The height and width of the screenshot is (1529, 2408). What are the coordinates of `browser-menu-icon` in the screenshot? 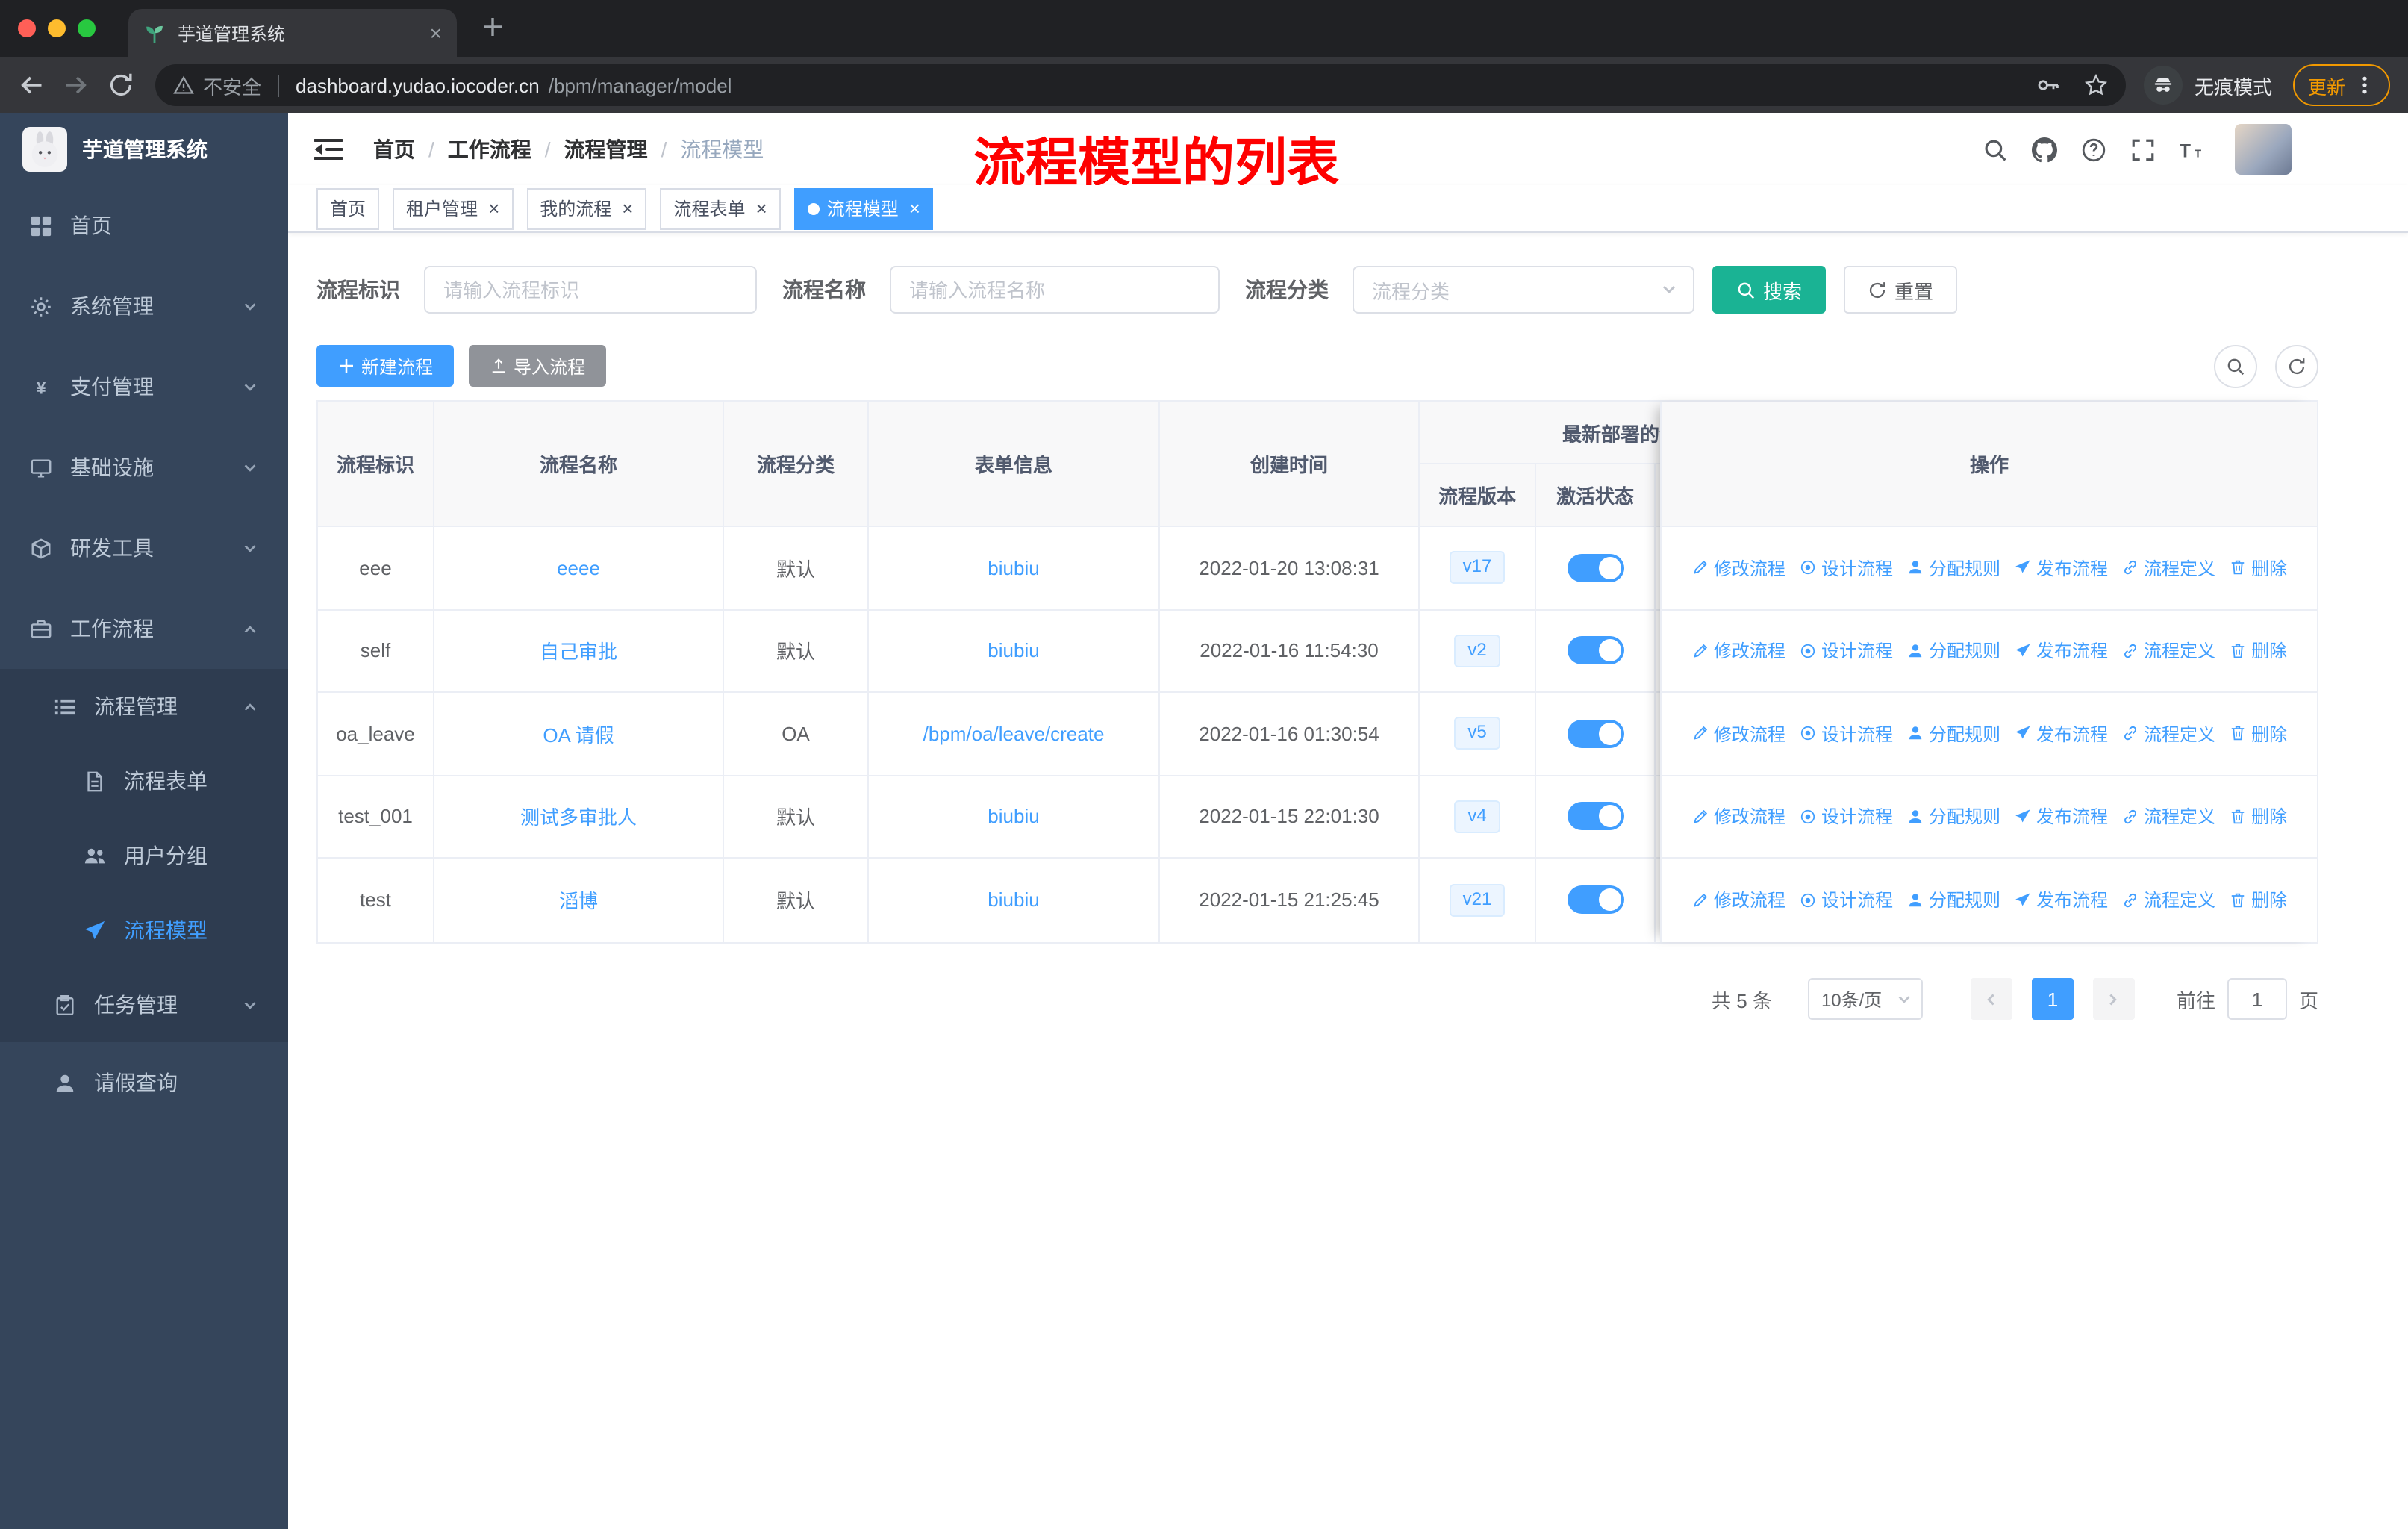 It's located at (2364, 85).